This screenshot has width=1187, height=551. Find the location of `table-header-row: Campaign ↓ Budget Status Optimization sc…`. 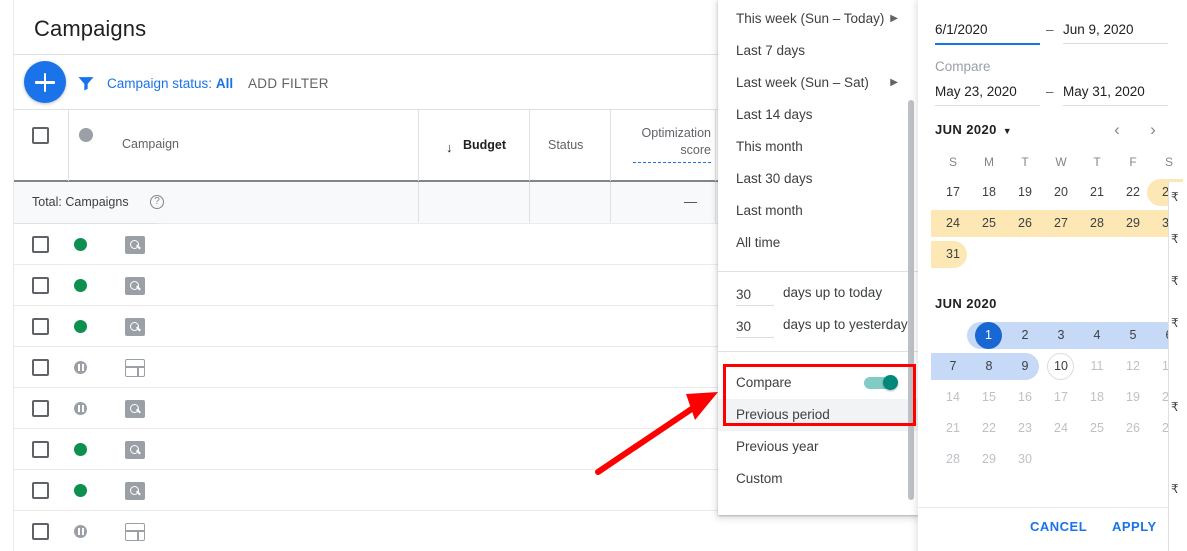

table-header-row: Campaign ↓ Budget Status Optimization sc… is located at coordinates (366, 146).